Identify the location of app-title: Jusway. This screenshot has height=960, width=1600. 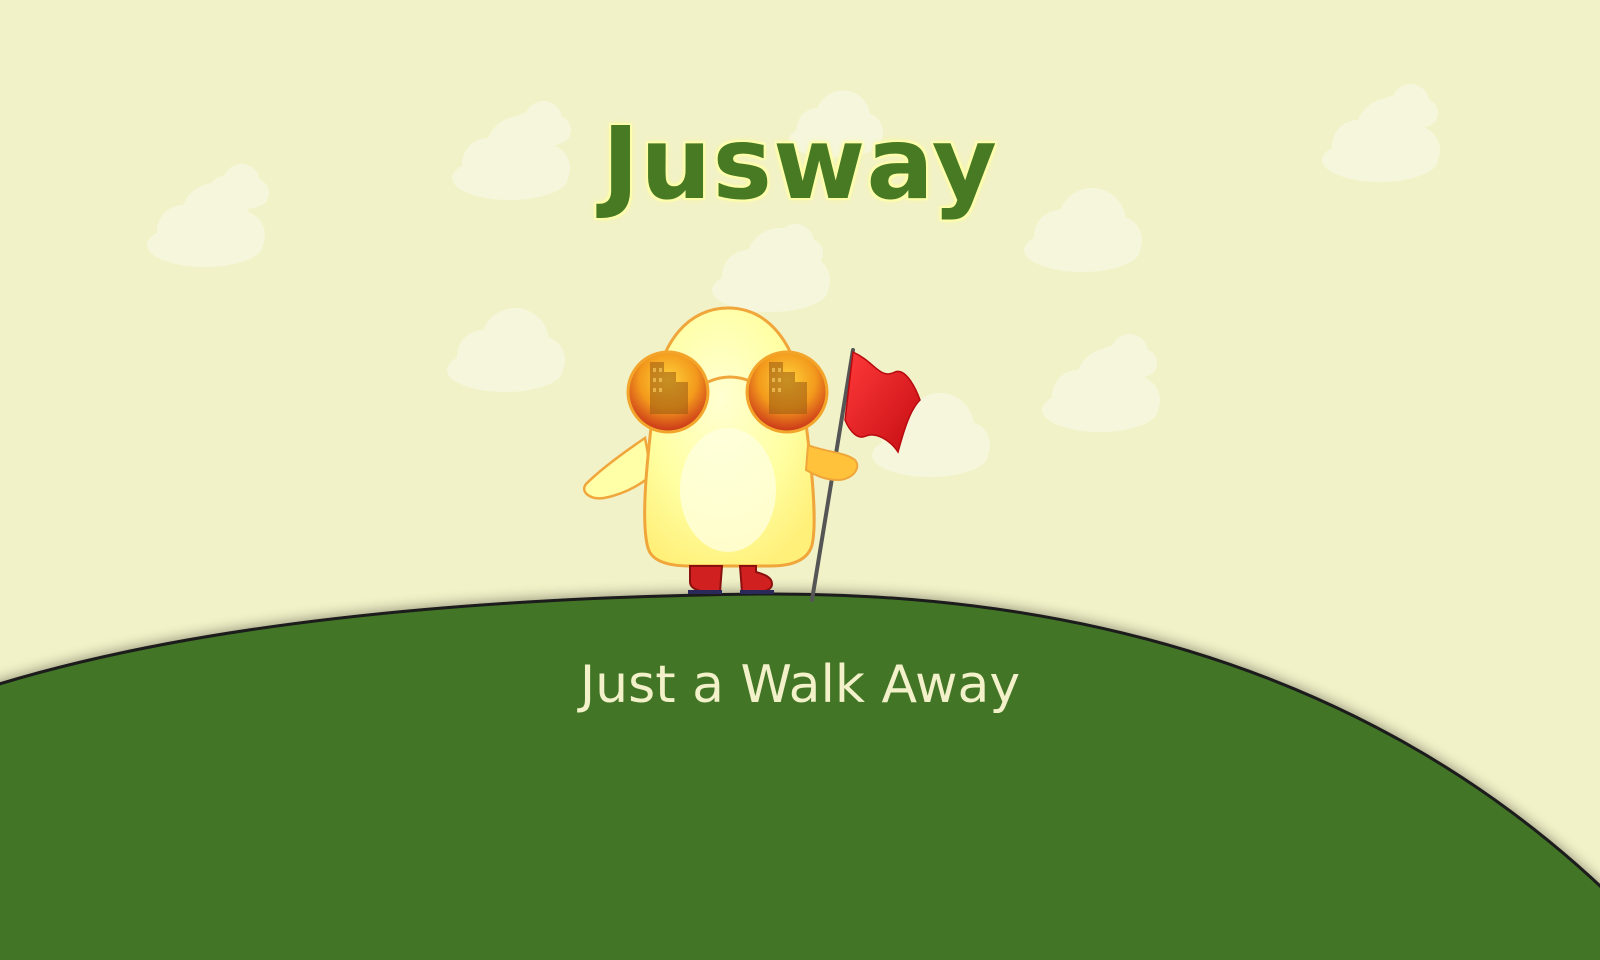
(800, 163).